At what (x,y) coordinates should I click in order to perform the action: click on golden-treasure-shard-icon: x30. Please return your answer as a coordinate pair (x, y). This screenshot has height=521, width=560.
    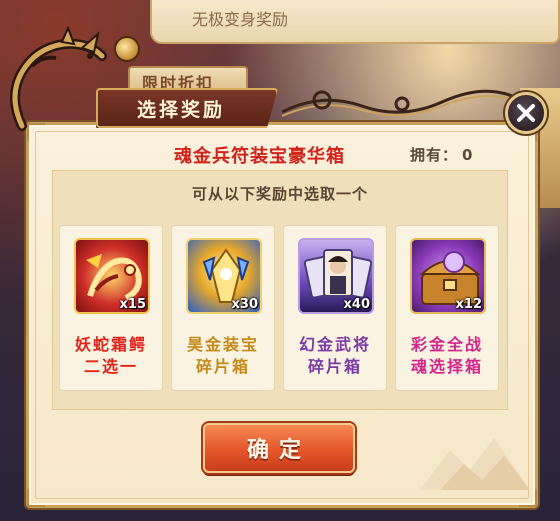
    Looking at the image, I should click on (224, 276).